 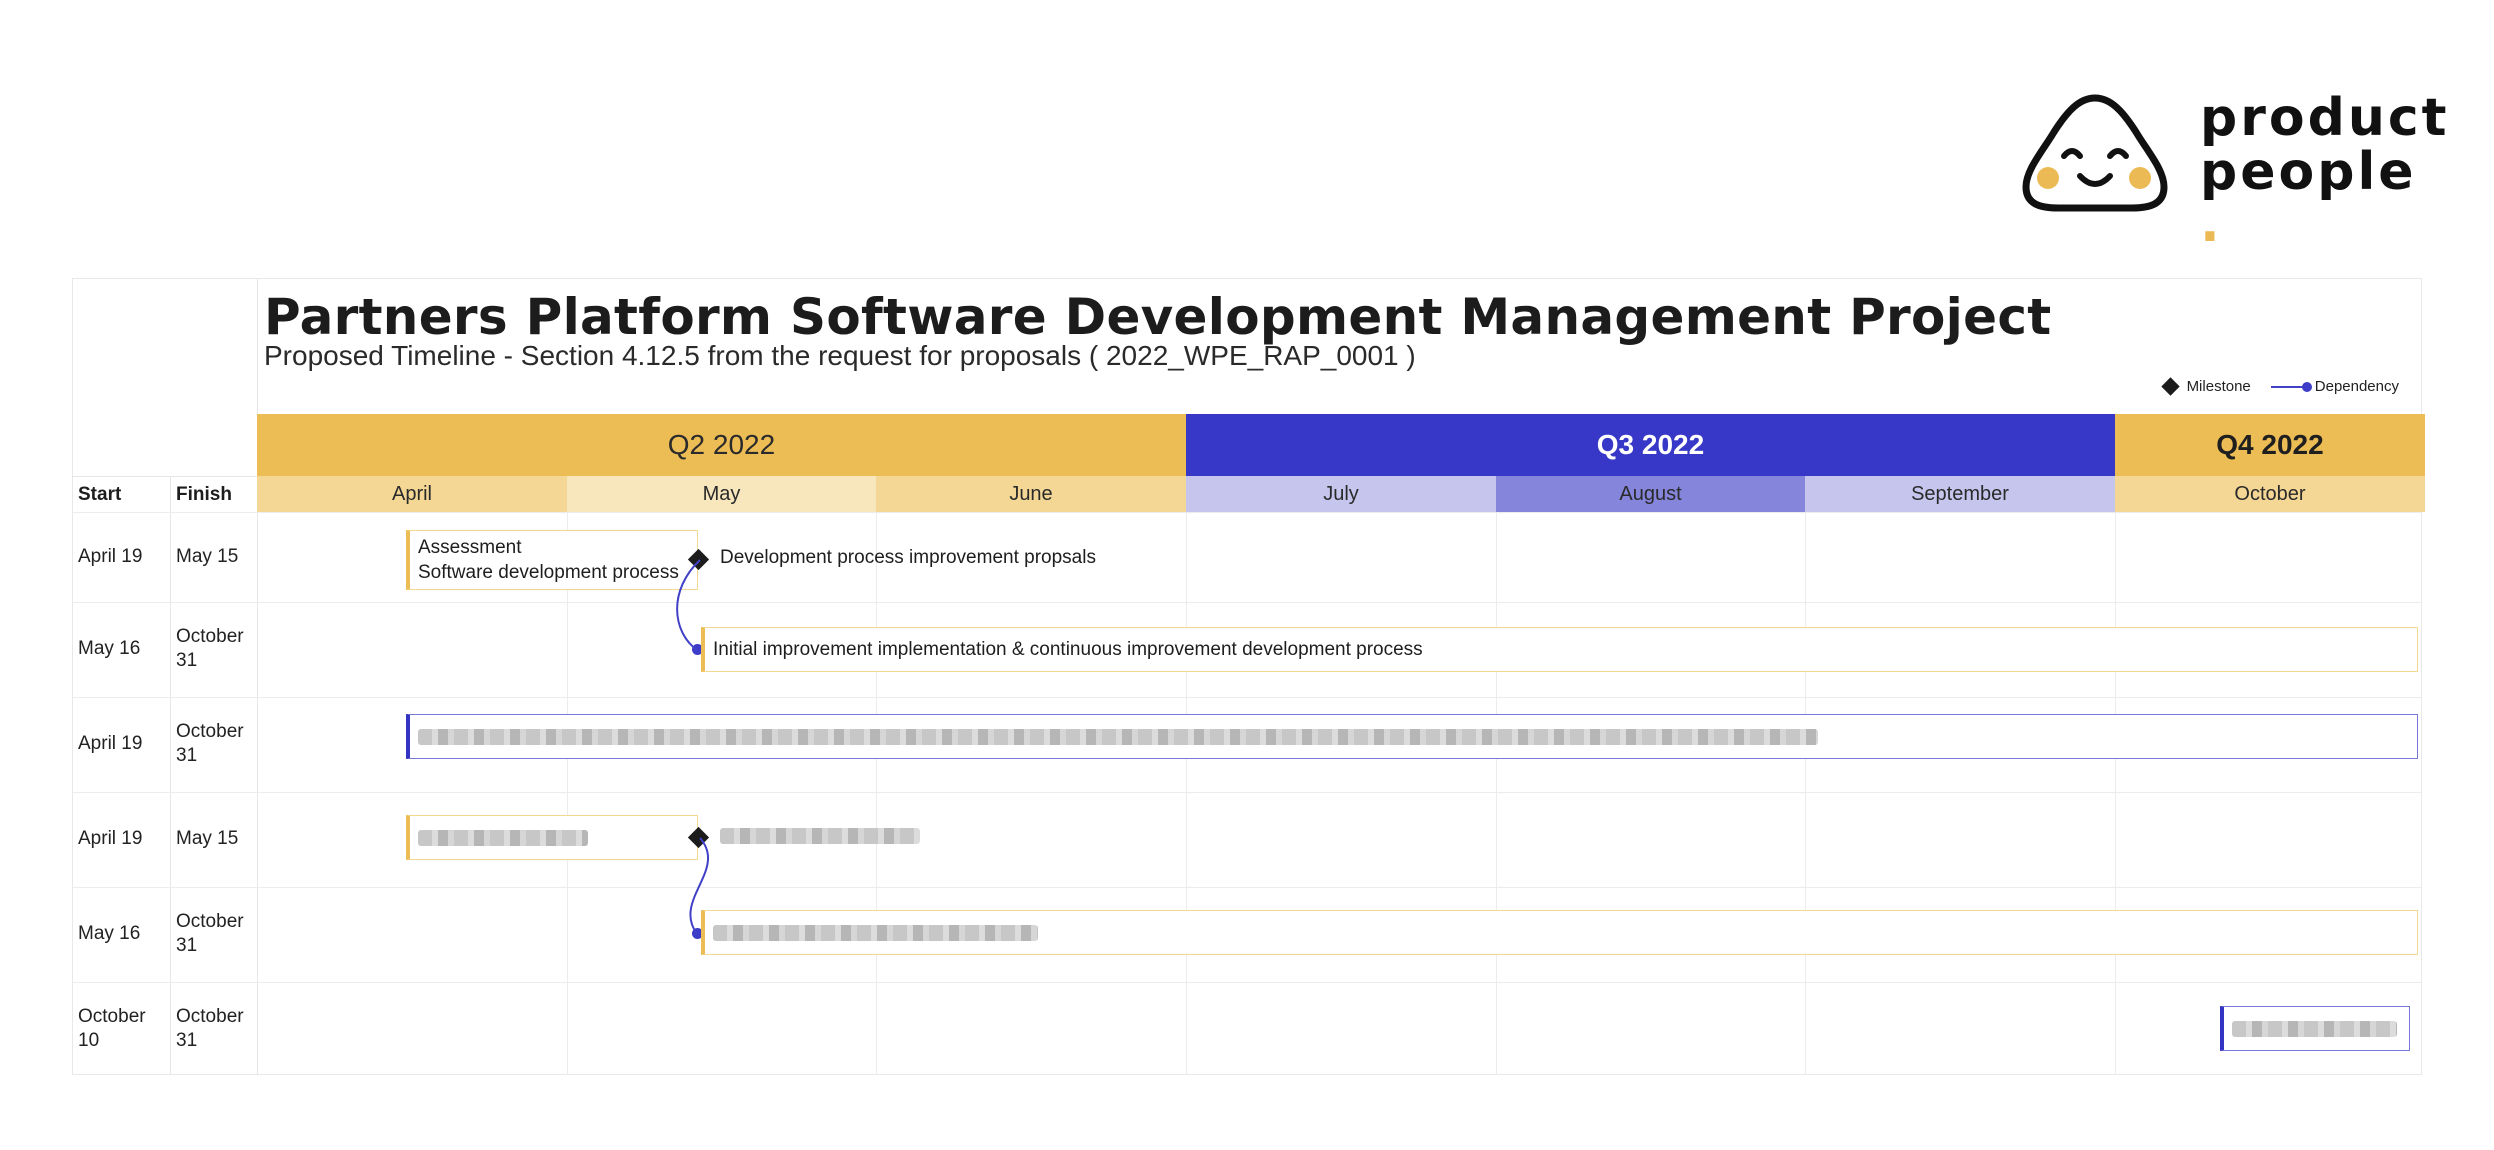 What do you see at coordinates (470, 547) in the screenshot?
I see `task-label-line-1: Assessment` at bounding box center [470, 547].